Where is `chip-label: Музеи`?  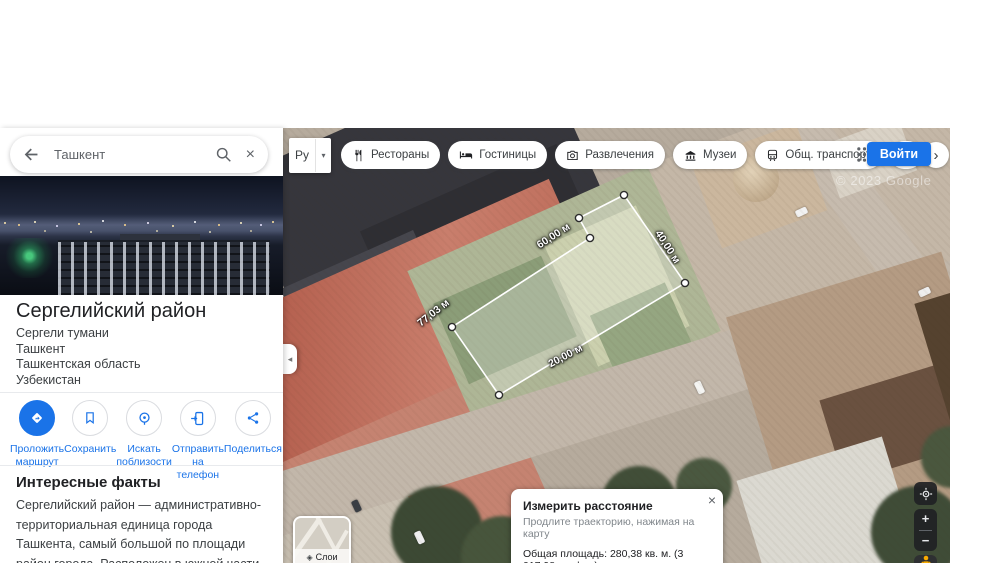 chip-label: Музеи is located at coordinates (719, 155).